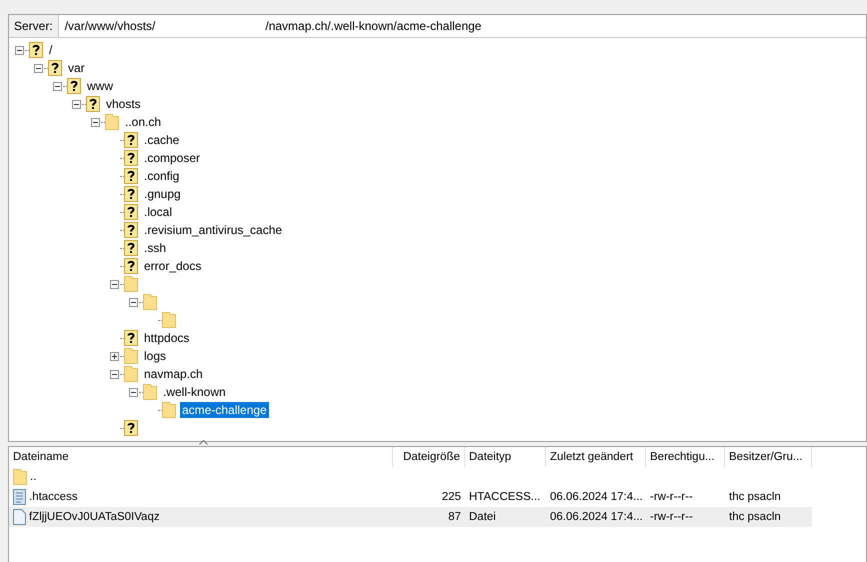  I want to click on table-cell-text: Datei, so click(482, 517).